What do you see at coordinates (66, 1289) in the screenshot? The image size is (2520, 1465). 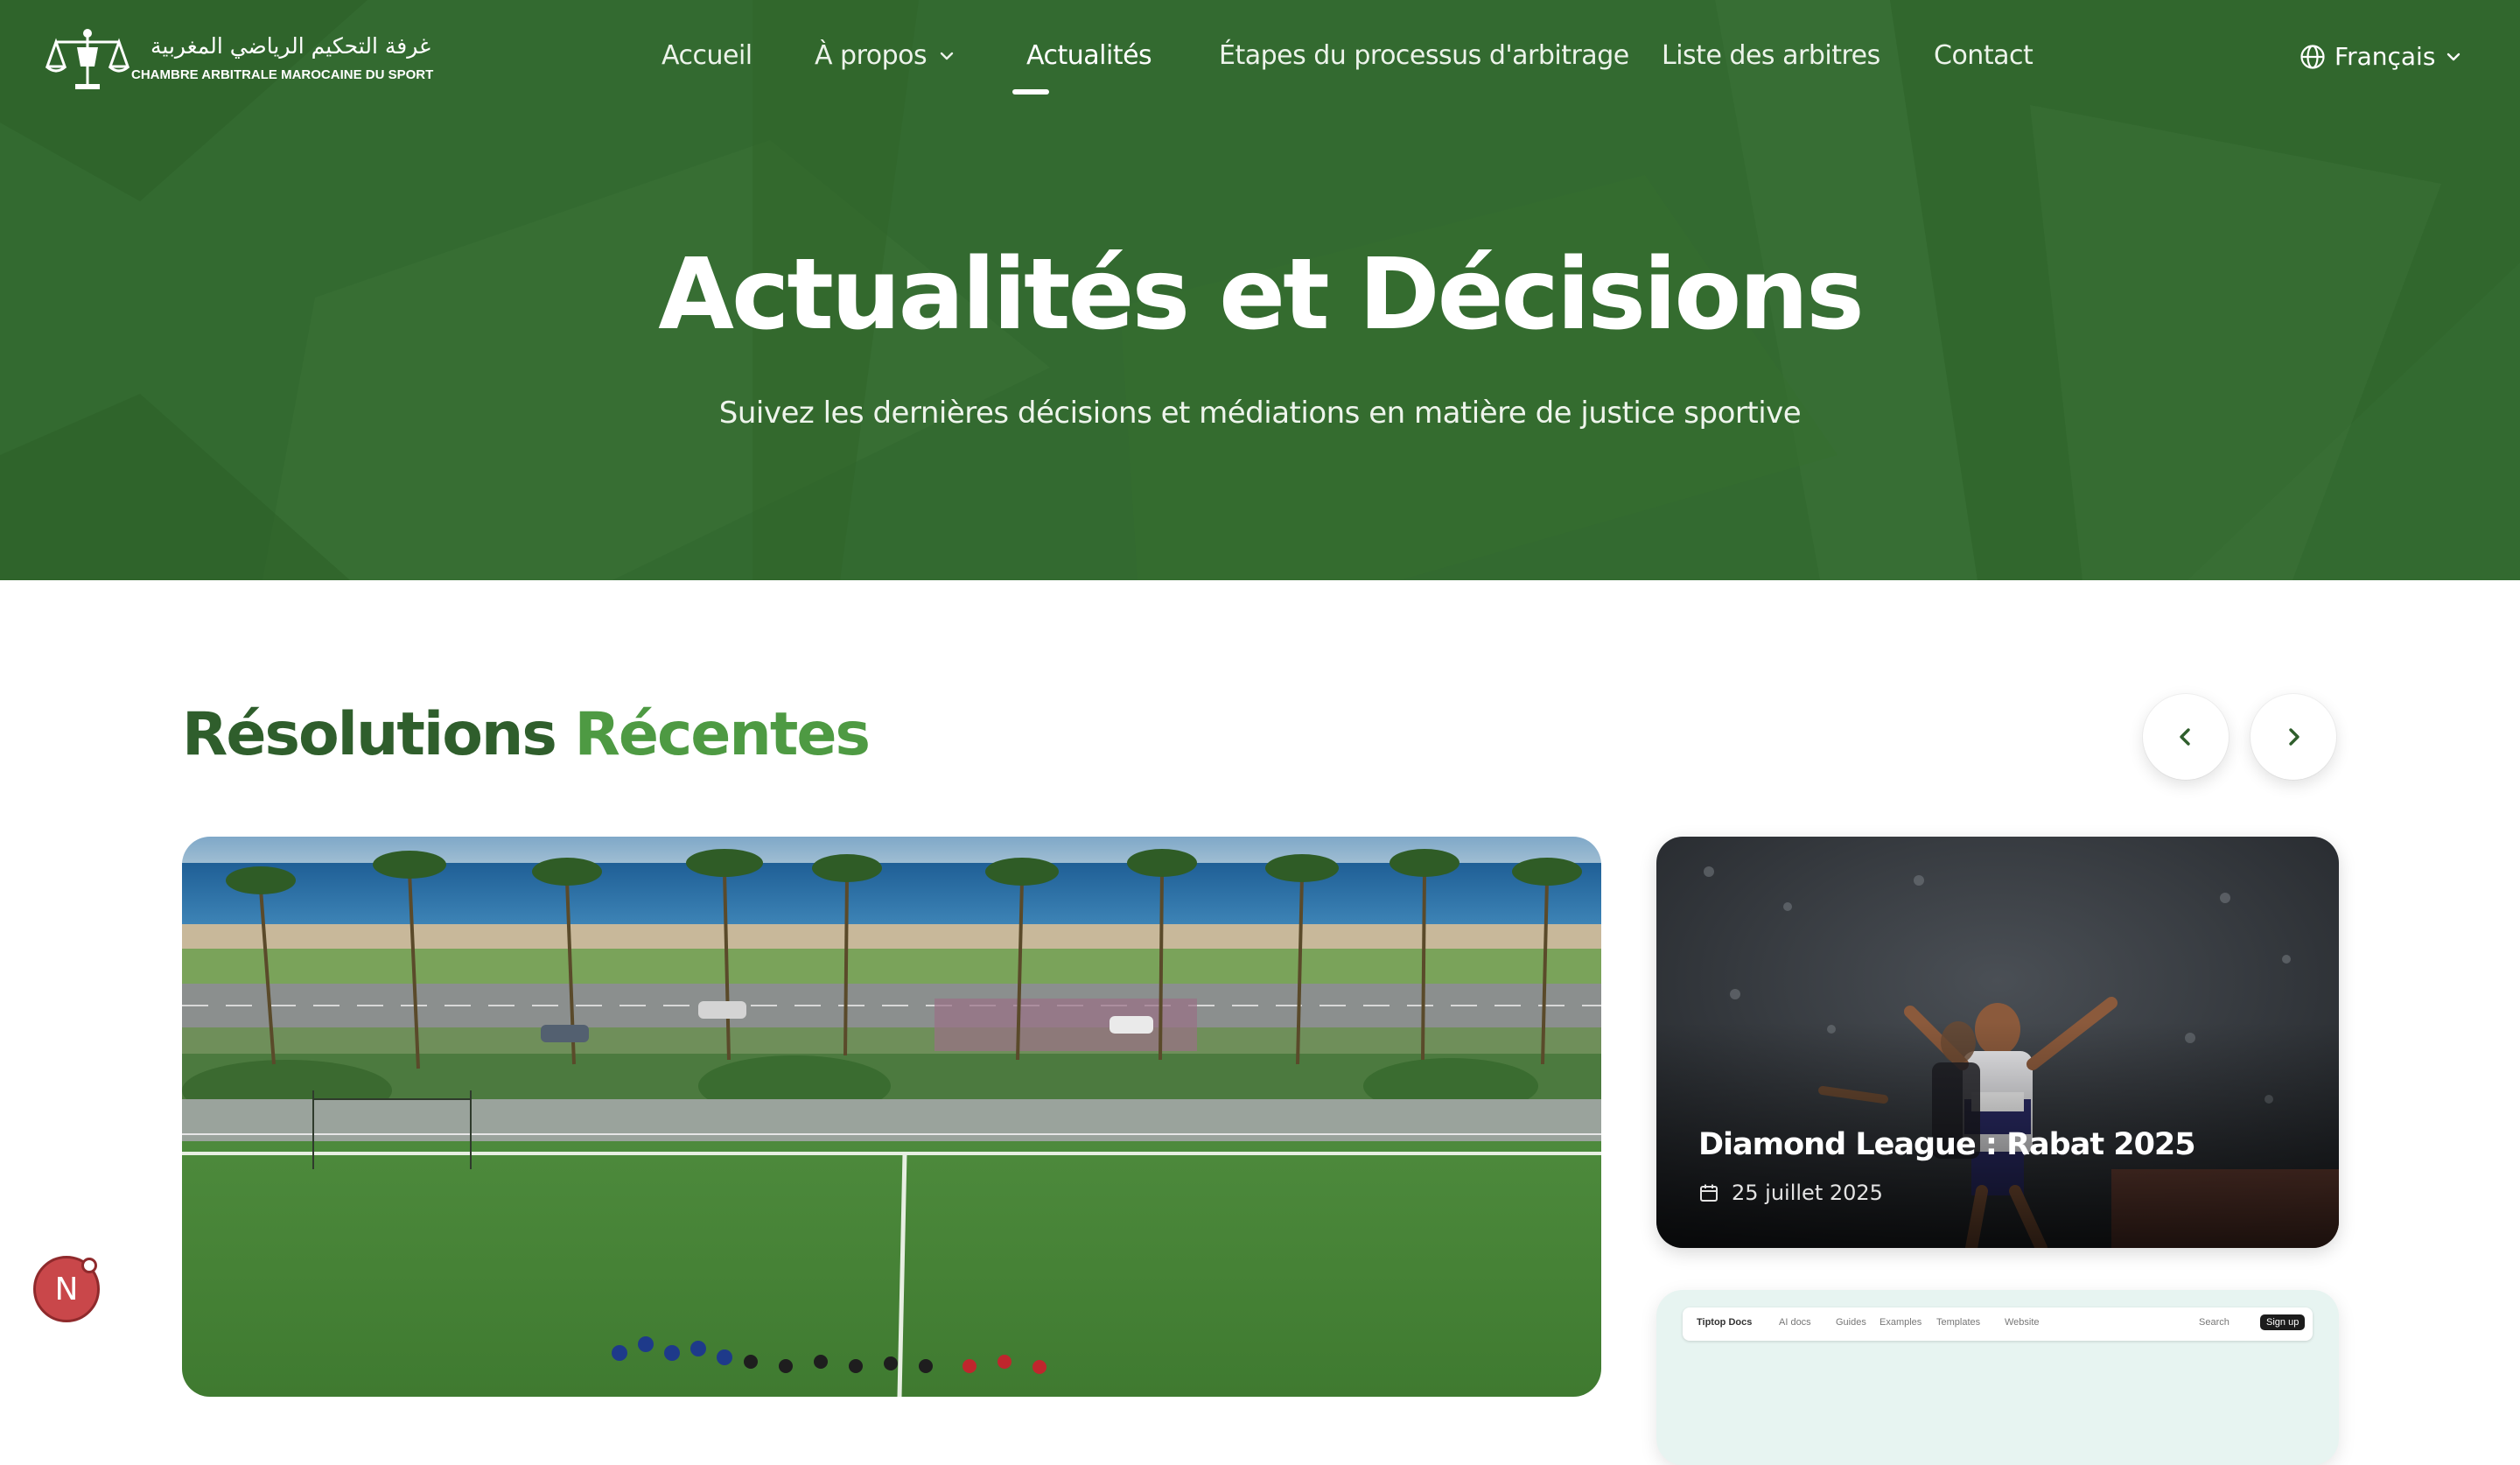 I see `avatar-initial: N` at bounding box center [66, 1289].